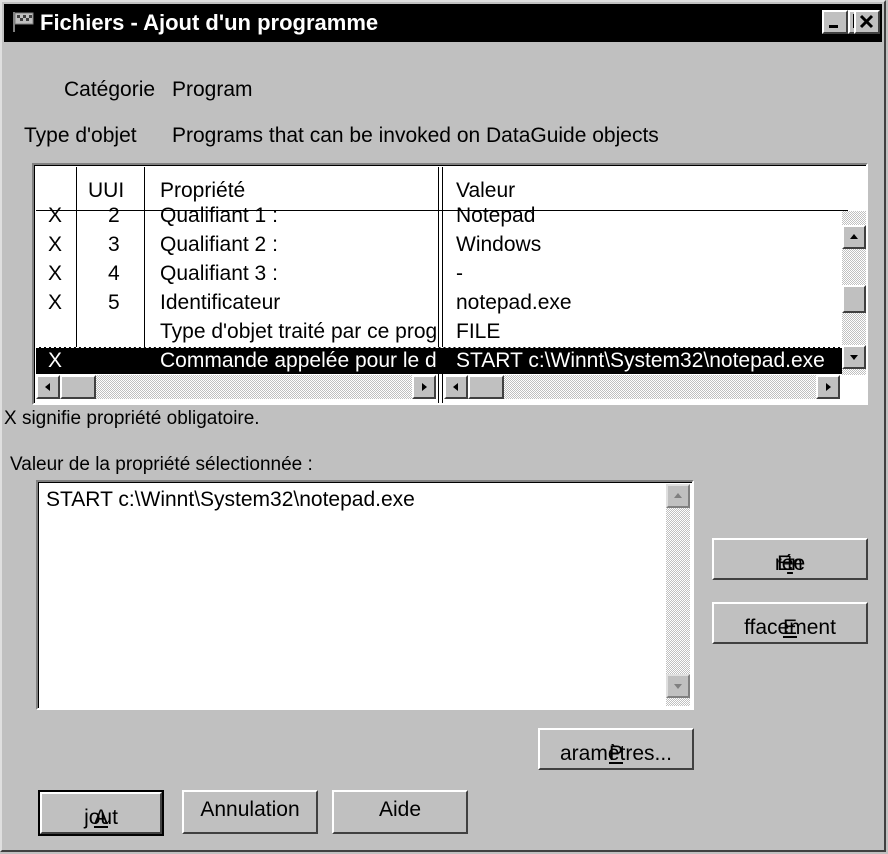 The width and height of the screenshot is (888, 854). Describe the element at coordinates (442, 245) in the screenshot. I see `table-row: X 3 Qualifiant 2 : Windows` at that location.